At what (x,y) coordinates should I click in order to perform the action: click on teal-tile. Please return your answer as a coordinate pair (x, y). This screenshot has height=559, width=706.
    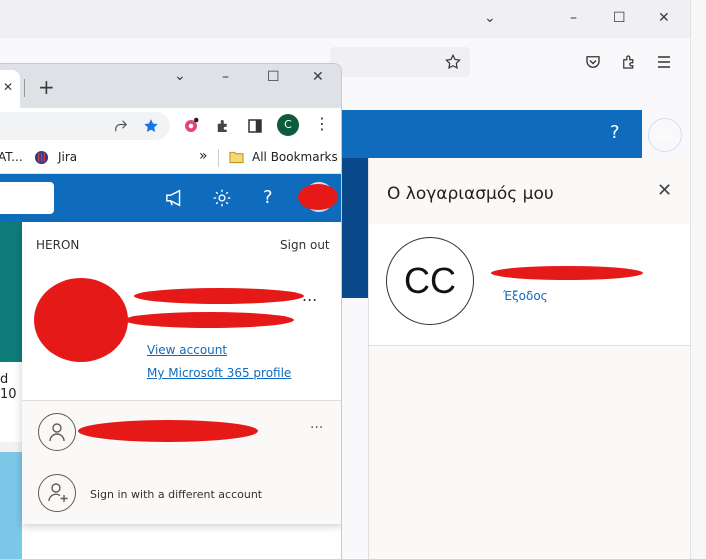
    Looking at the image, I should click on (11, 292).